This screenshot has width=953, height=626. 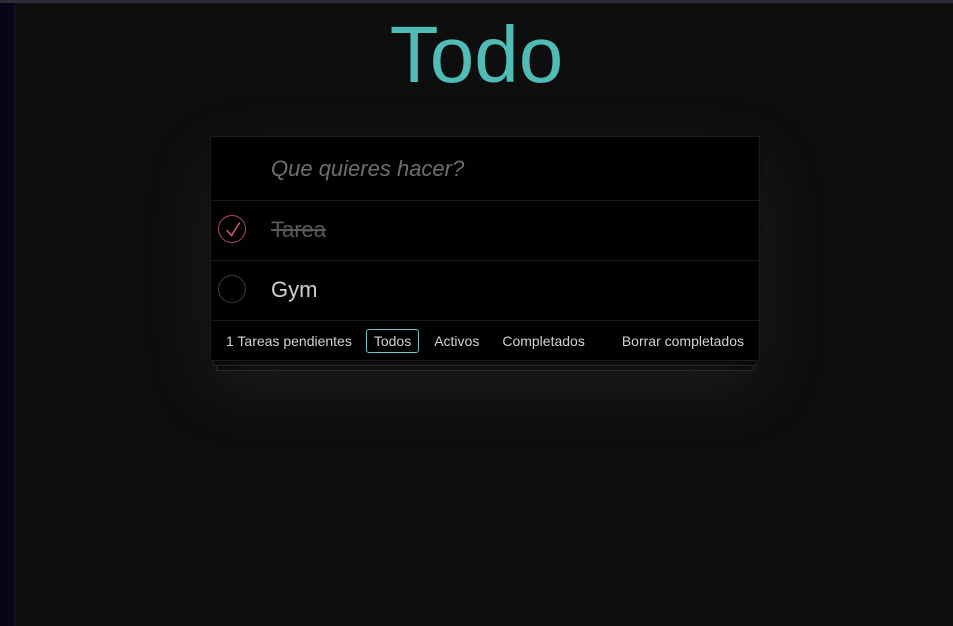 I want to click on left-edge-strip, so click(x=7, y=314).